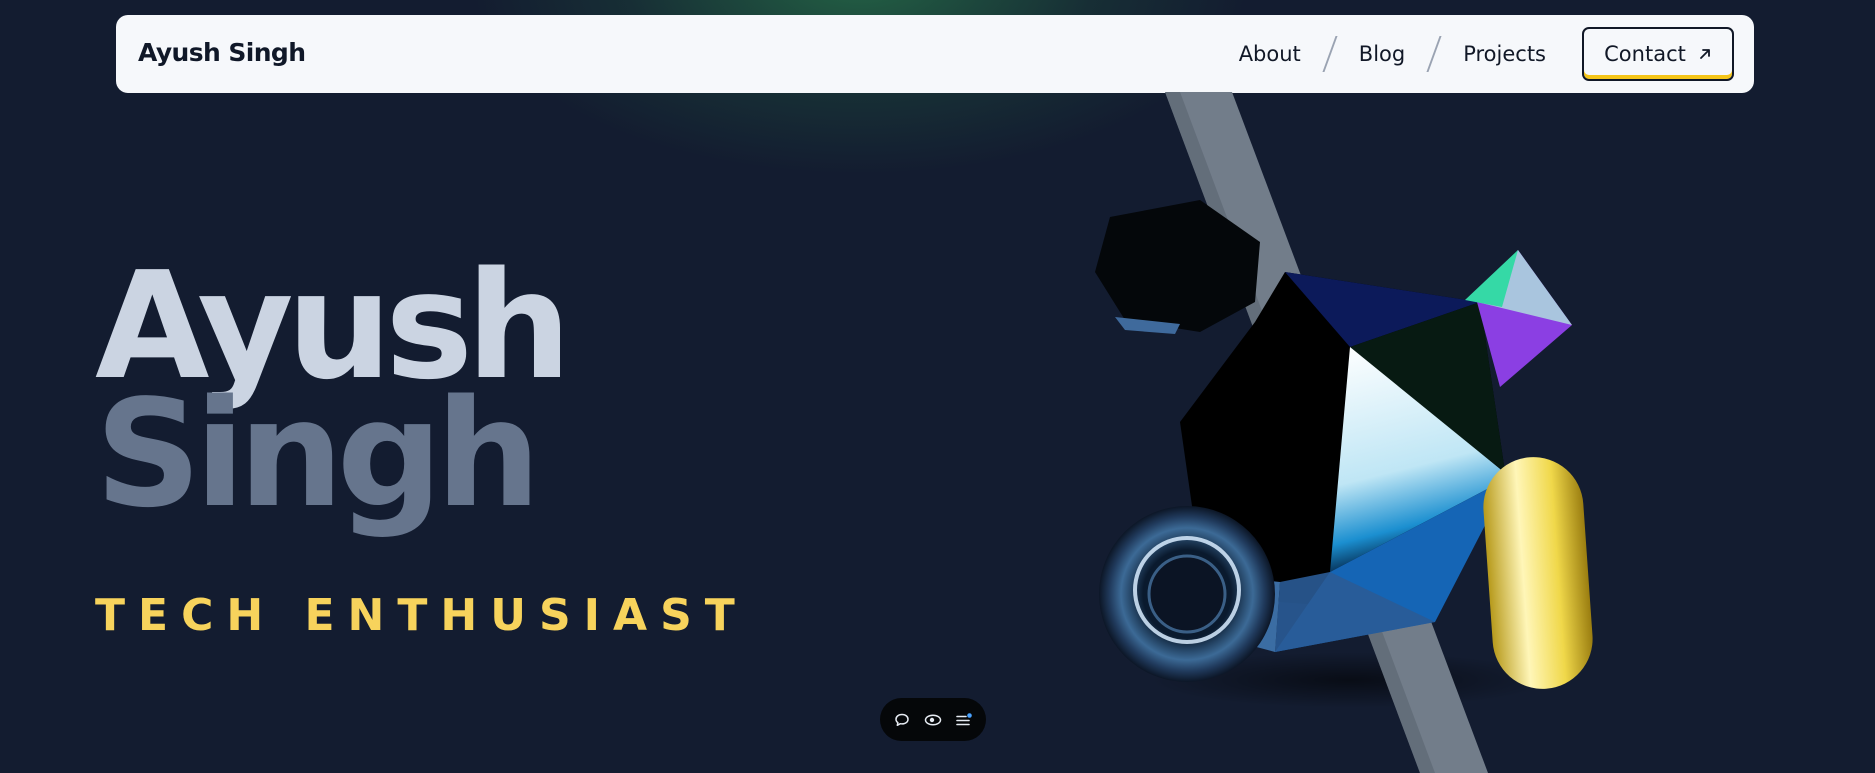 The height and width of the screenshot is (773, 1875). Describe the element at coordinates (1504, 54) in the screenshot. I see `nav-link-projects: Projects` at that location.